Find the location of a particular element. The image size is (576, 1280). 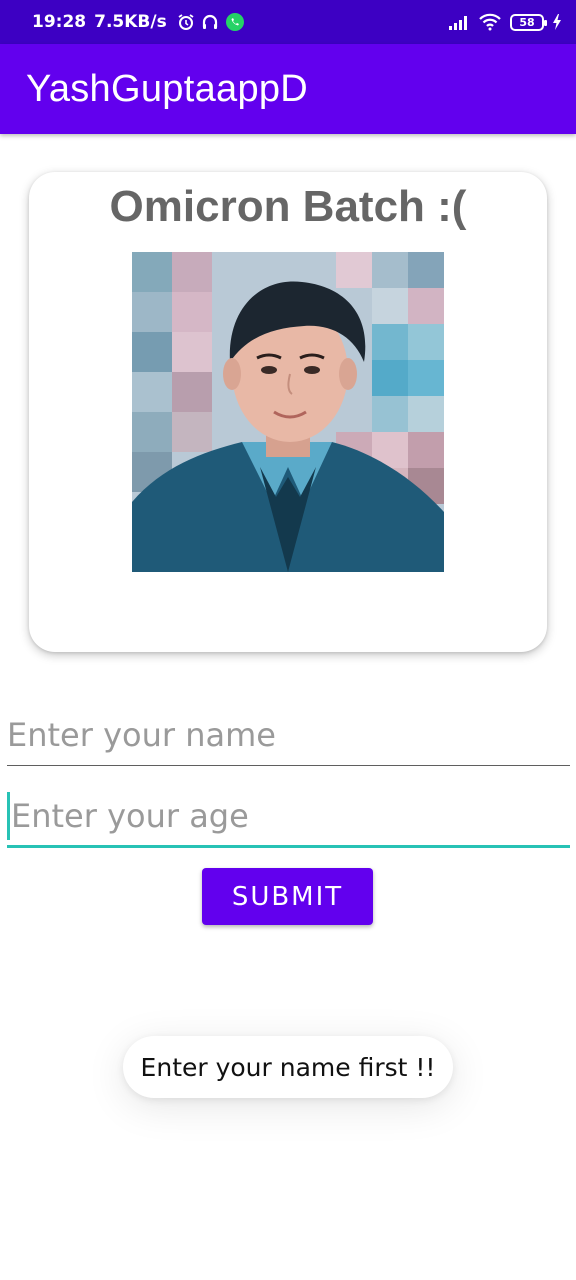

wifi-icon is located at coordinates (490, 22).